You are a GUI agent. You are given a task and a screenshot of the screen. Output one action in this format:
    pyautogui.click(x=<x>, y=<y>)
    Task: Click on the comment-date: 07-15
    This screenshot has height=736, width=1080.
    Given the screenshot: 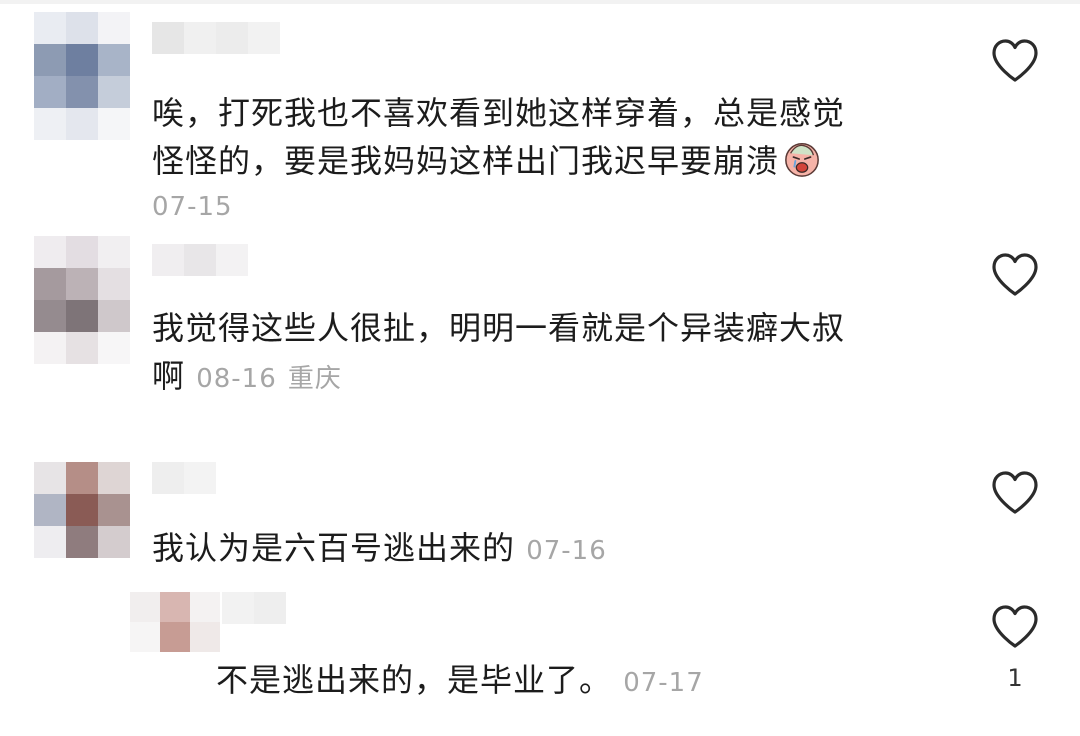 What is the action you would take?
    pyautogui.click(x=192, y=207)
    